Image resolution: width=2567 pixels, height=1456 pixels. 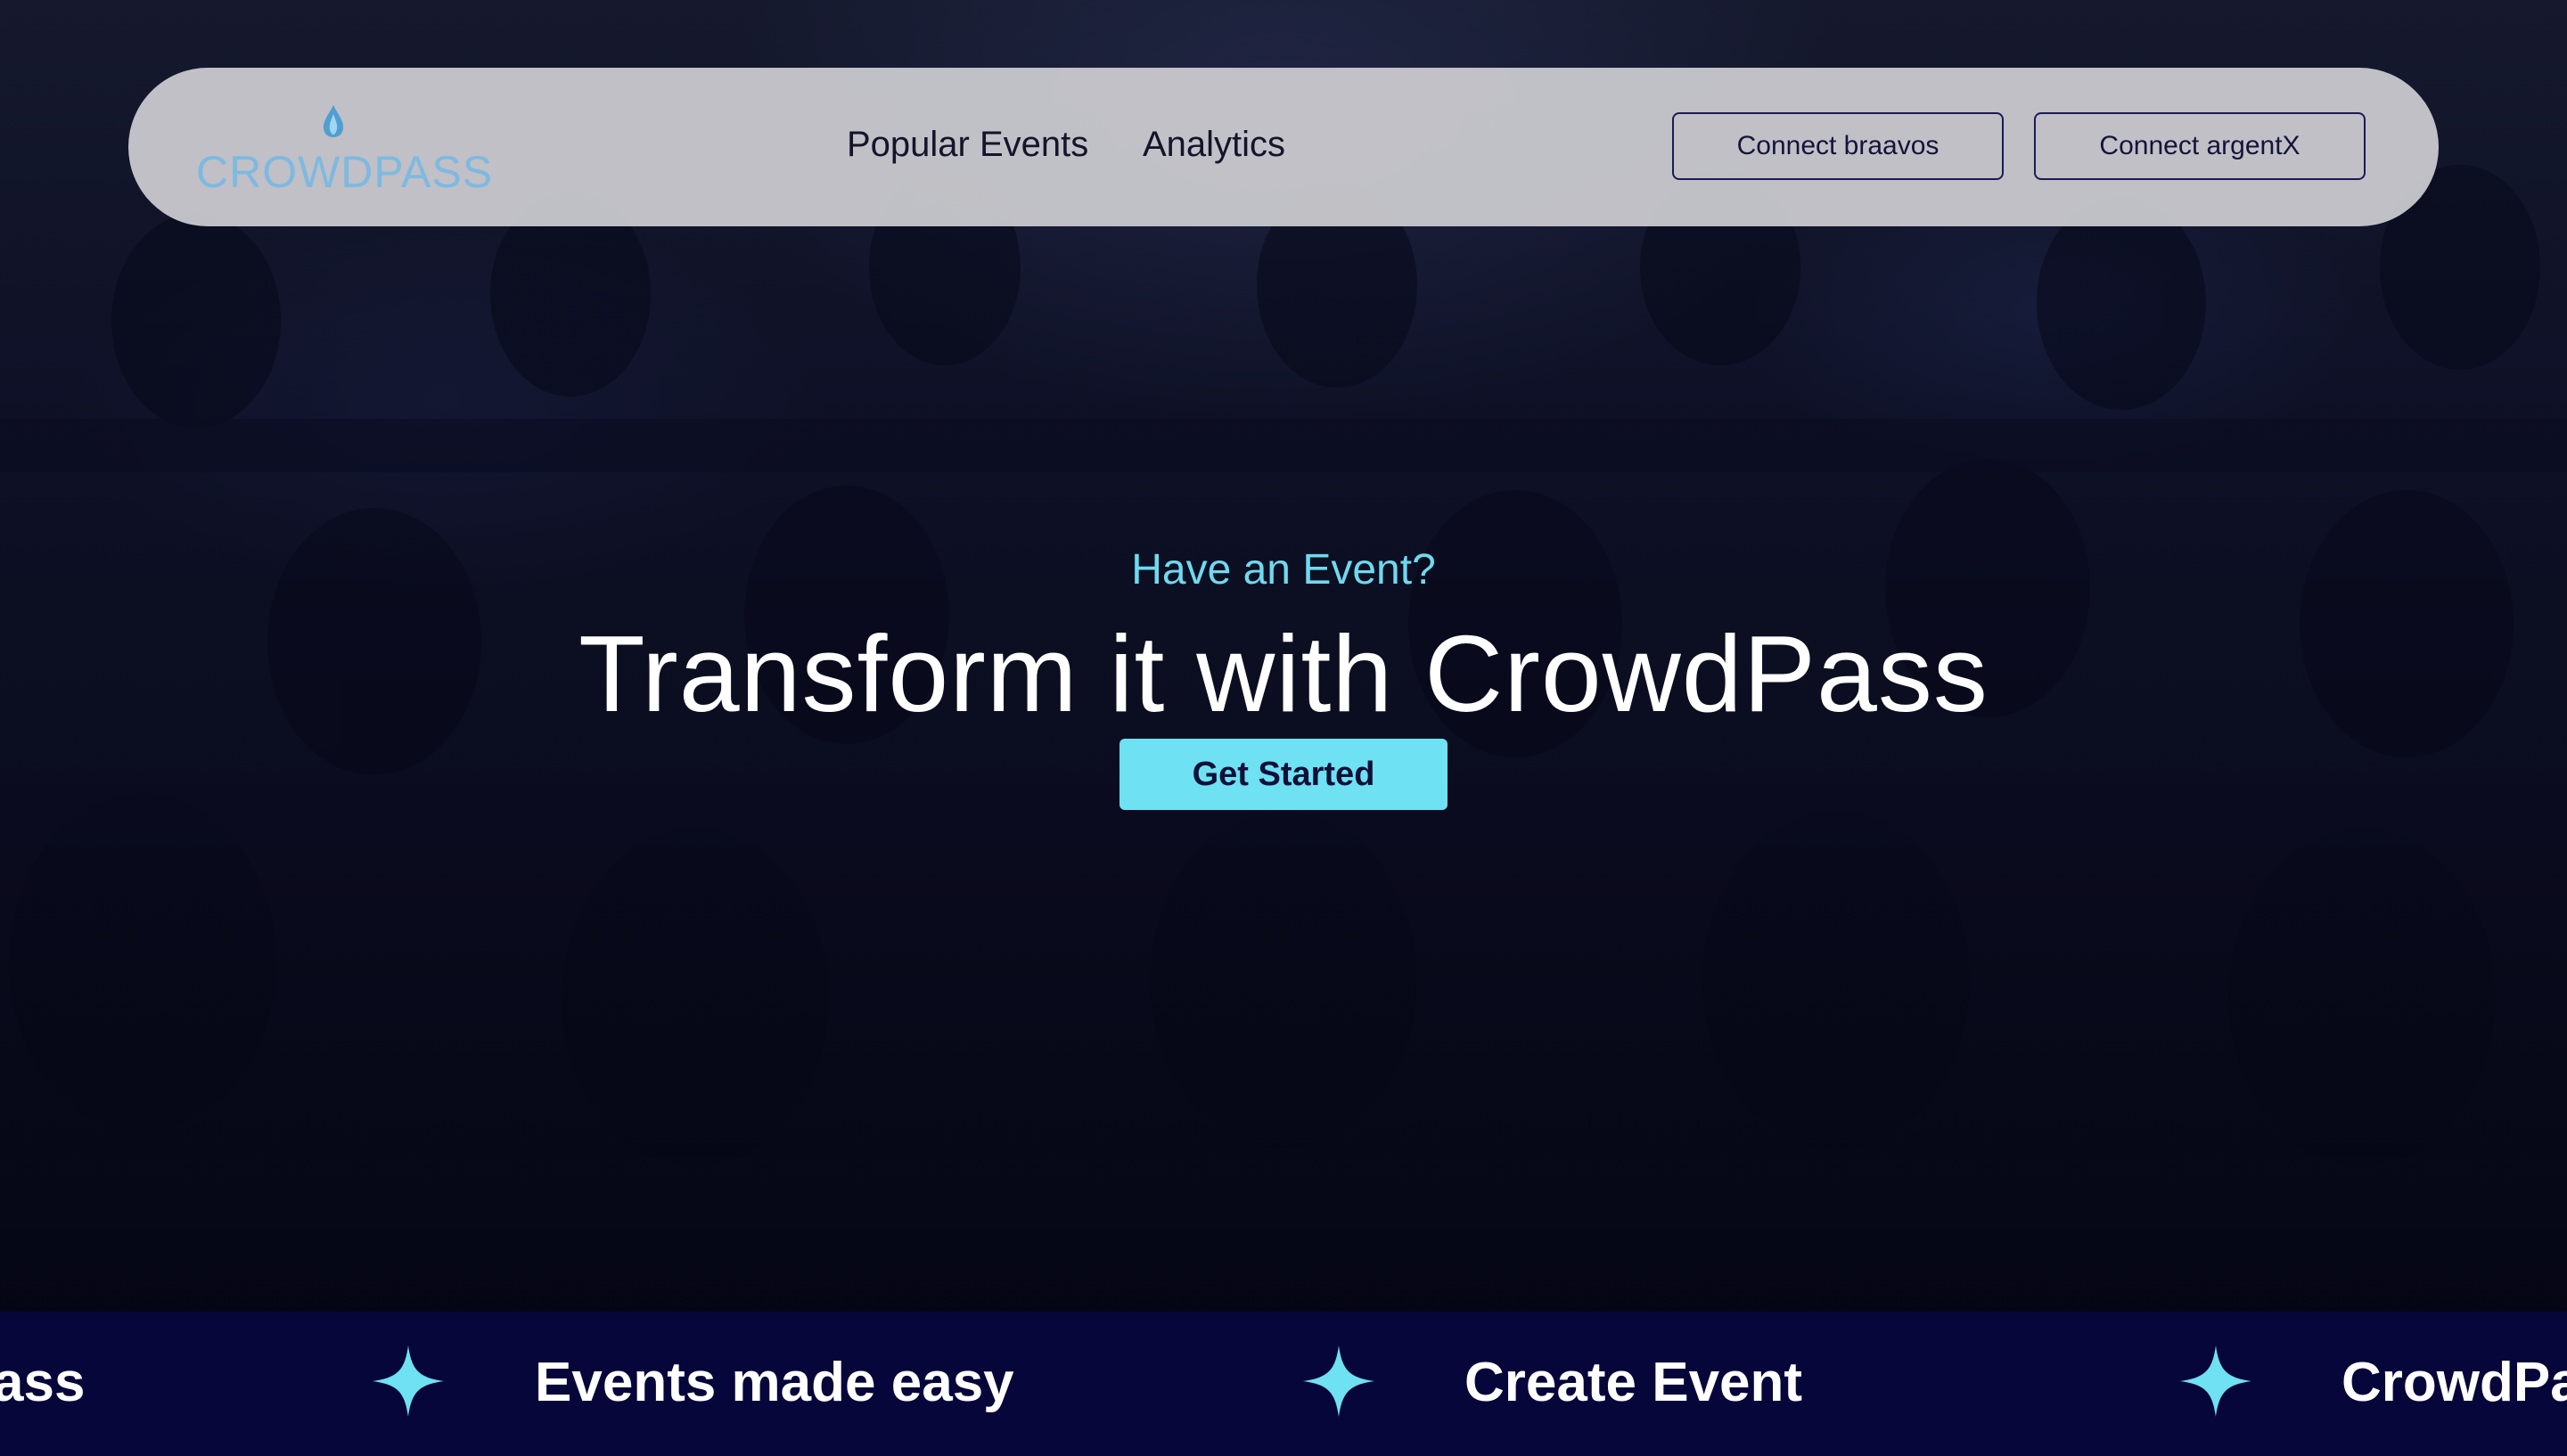 What do you see at coordinates (1633, 1382) in the screenshot?
I see `marquee-item: Create Event` at bounding box center [1633, 1382].